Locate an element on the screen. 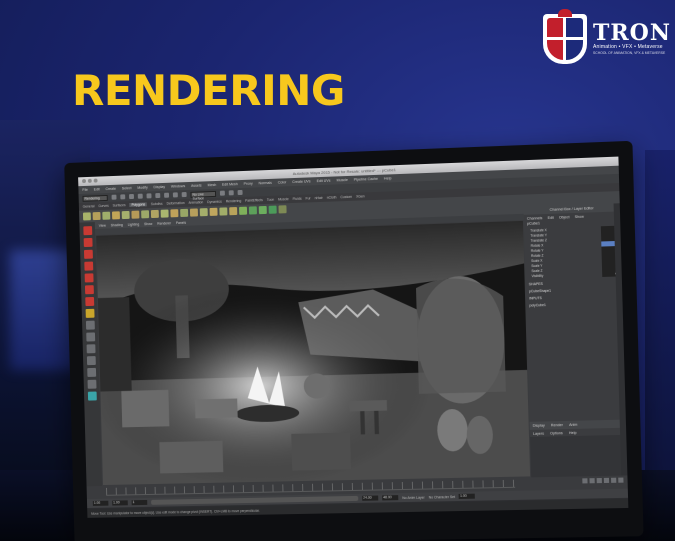 The image size is (675, 541). live-surface-field: No Live Surface is located at coordinates (203, 195).